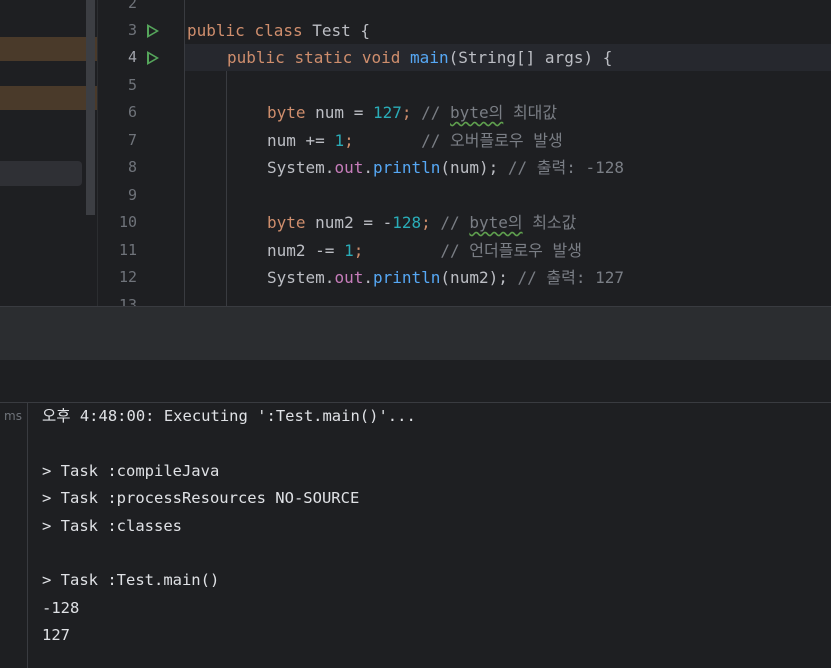 The width and height of the screenshot is (831, 668). Describe the element at coordinates (508, 30) in the screenshot. I see `code-line-3: public class Test {` at that location.